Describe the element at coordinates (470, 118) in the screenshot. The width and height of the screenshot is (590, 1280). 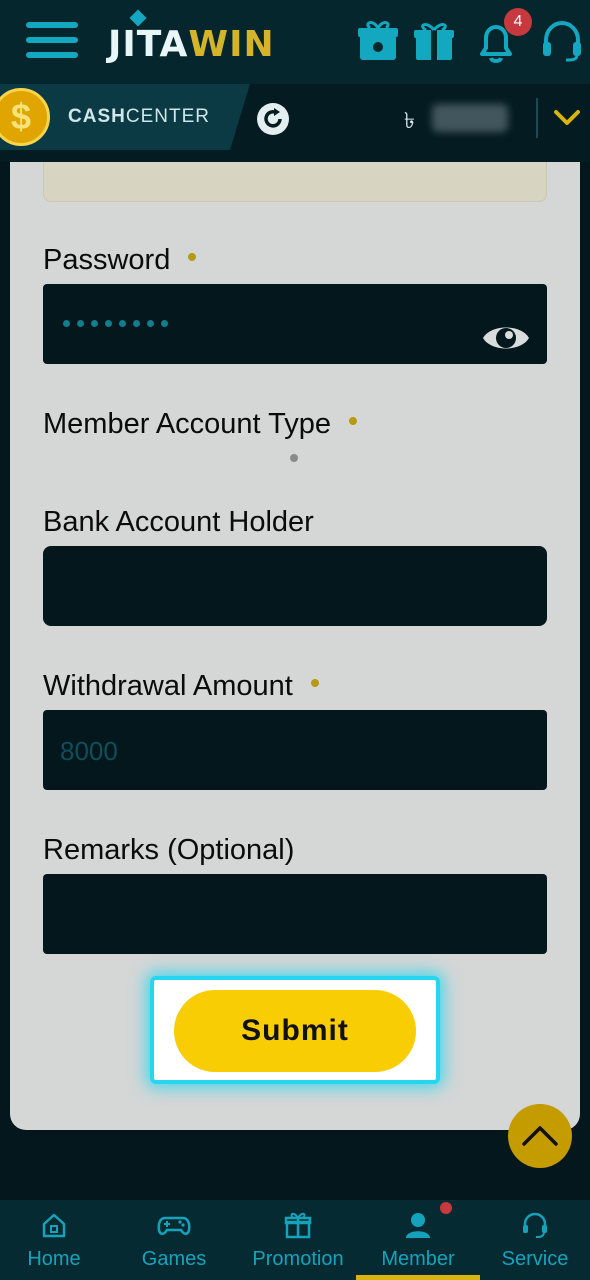
I see `balance-value-blurred` at that location.